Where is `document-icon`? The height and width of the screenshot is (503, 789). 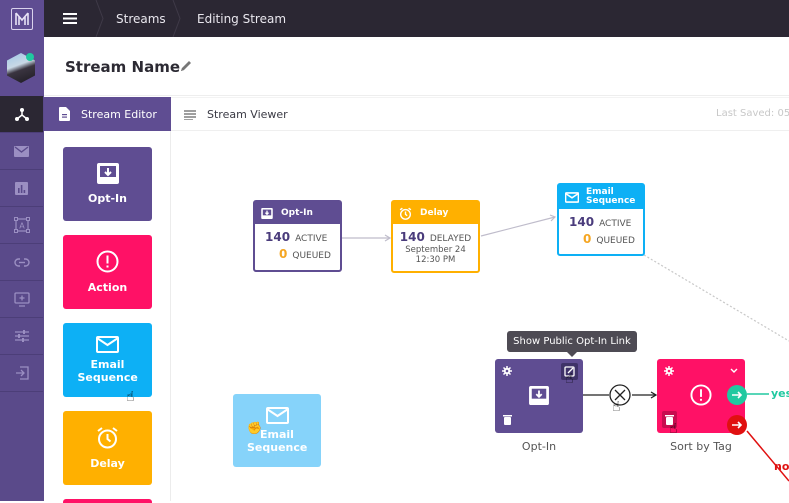 document-icon is located at coordinates (64, 114).